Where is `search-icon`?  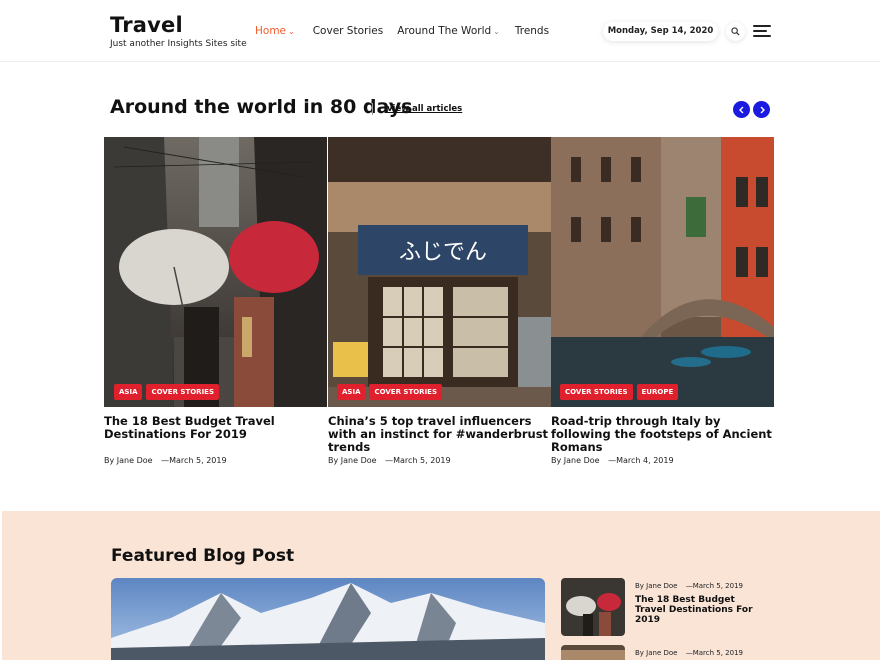
search-icon is located at coordinates (735, 31).